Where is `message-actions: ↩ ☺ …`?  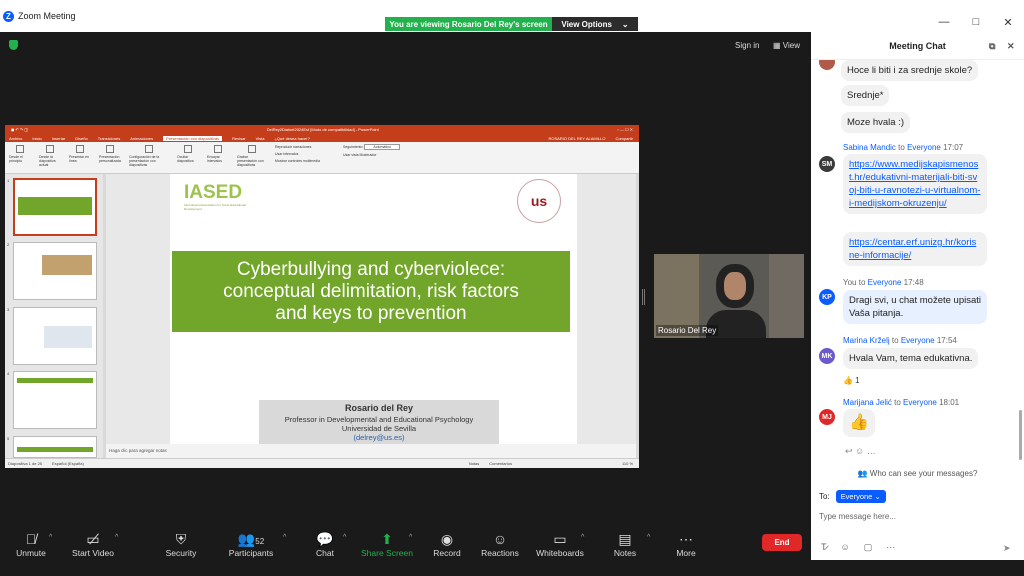
message-actions: ↩ ☺ … is located at coordinates (860, 451).